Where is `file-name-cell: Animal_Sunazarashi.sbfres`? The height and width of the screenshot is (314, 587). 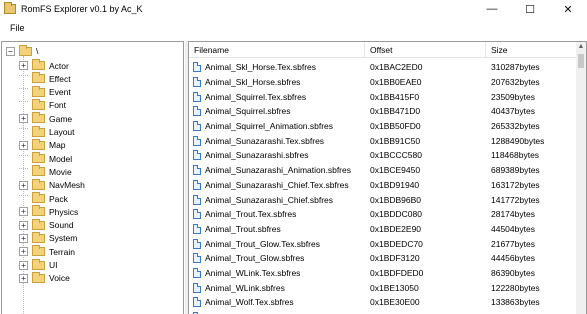 file-name-cell: Animal_Sunazarashi.sbfres is located at coordinates (277, 155).